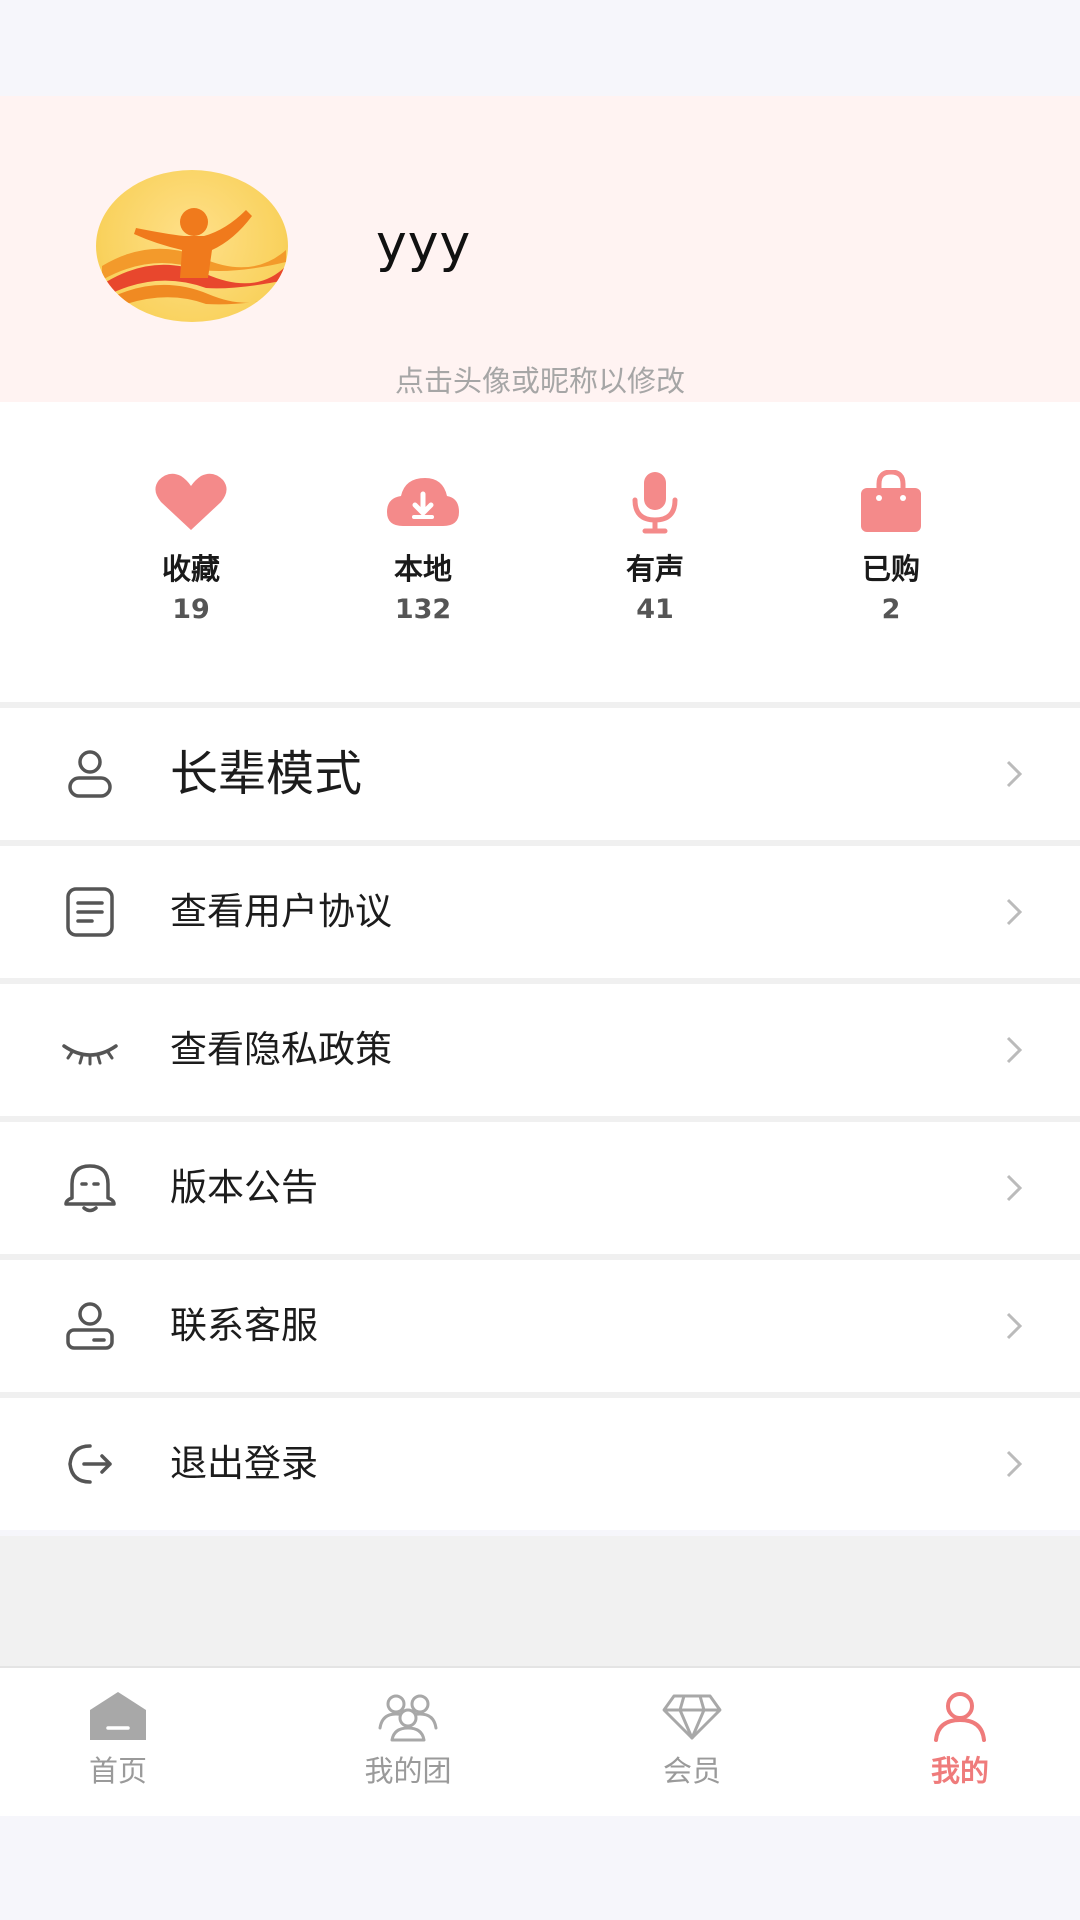 The width and height of the screenshot is (1080, 1920). I want to click on menu-item-logout: 退出登录, so click(540, 1464).